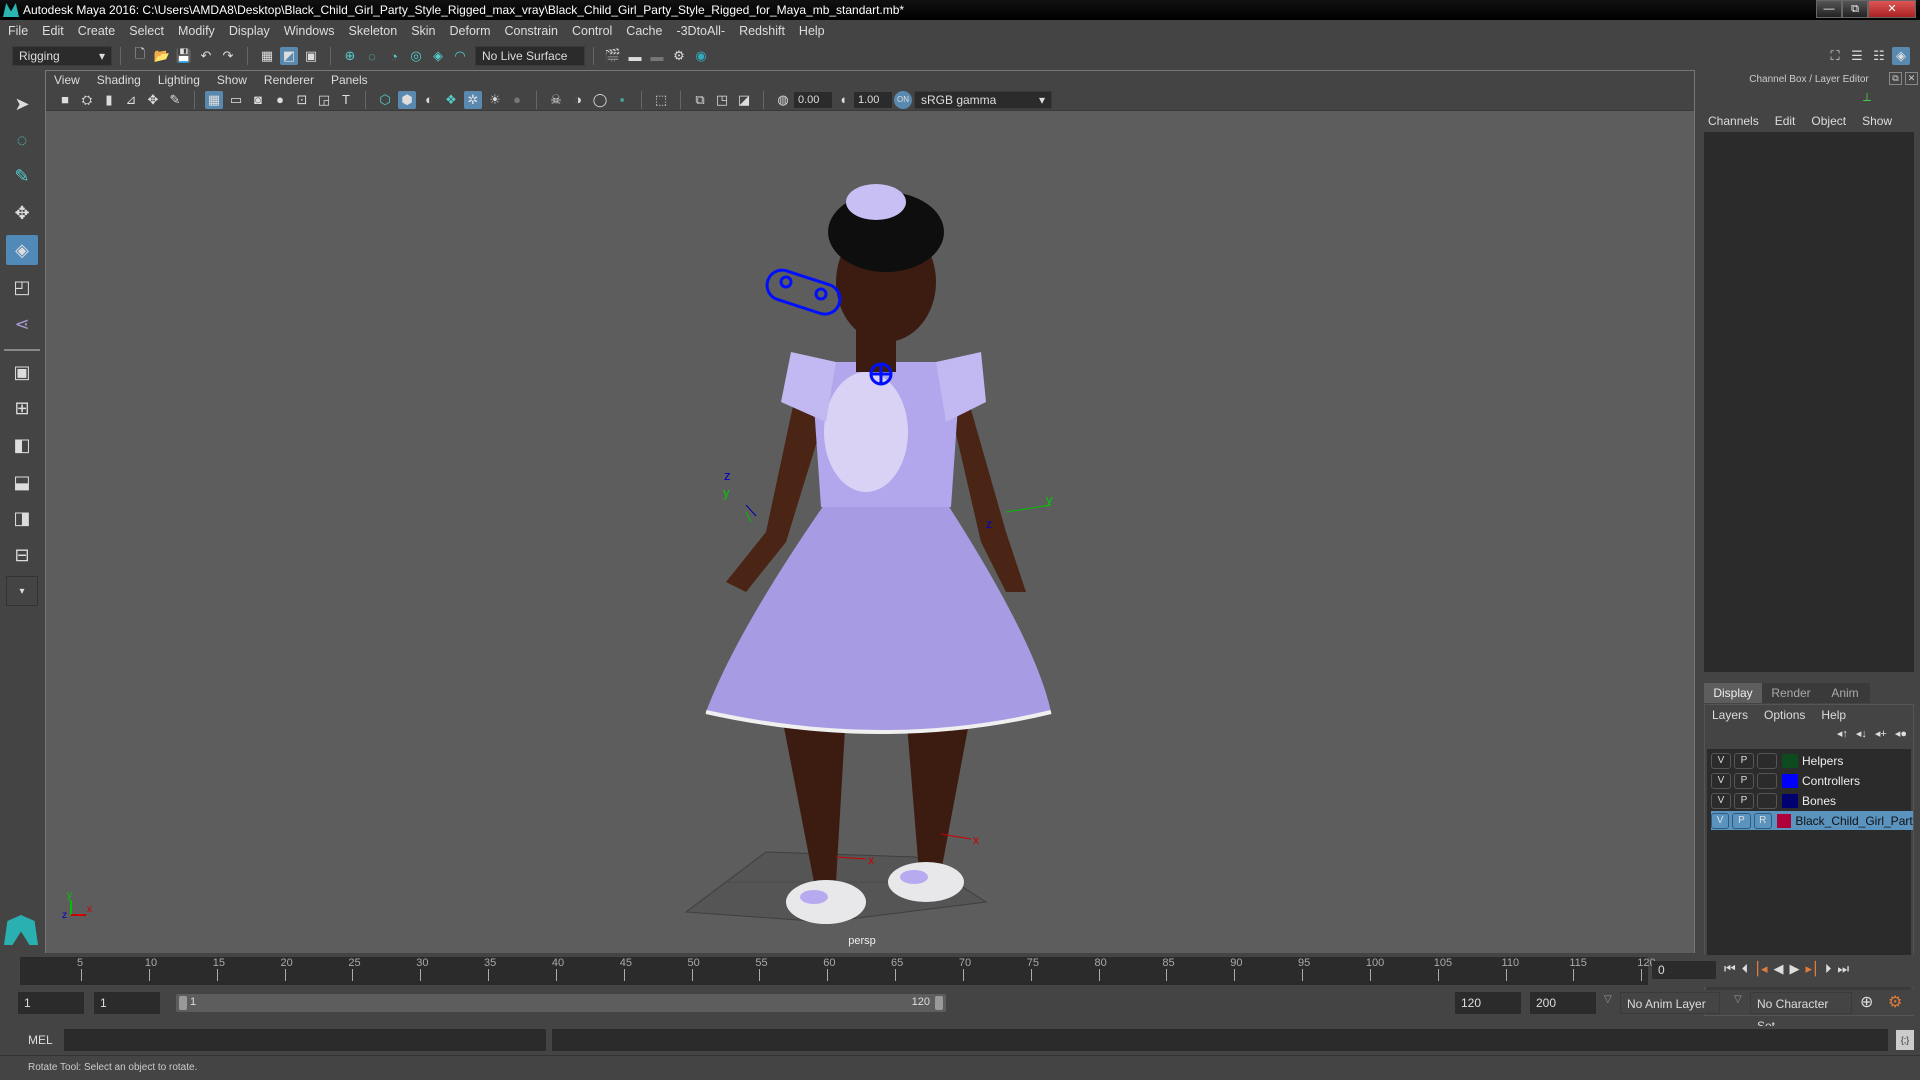 The height and width of the screenshot is (1080, 1920). I want to click on viewport-menu-lighting: Lighting, so click(179, 80).